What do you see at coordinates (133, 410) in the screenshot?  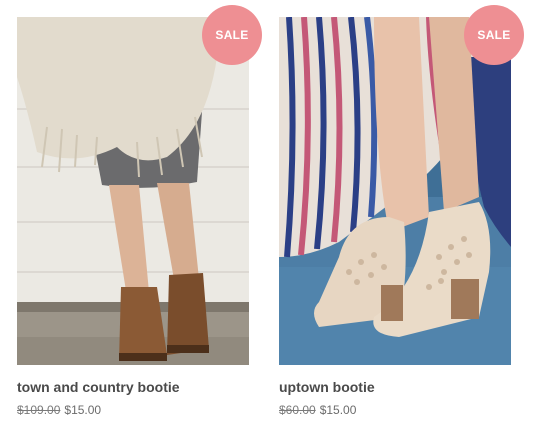 I see `product-prices: $109.00 $15.00` at bounding box center [133, 410].